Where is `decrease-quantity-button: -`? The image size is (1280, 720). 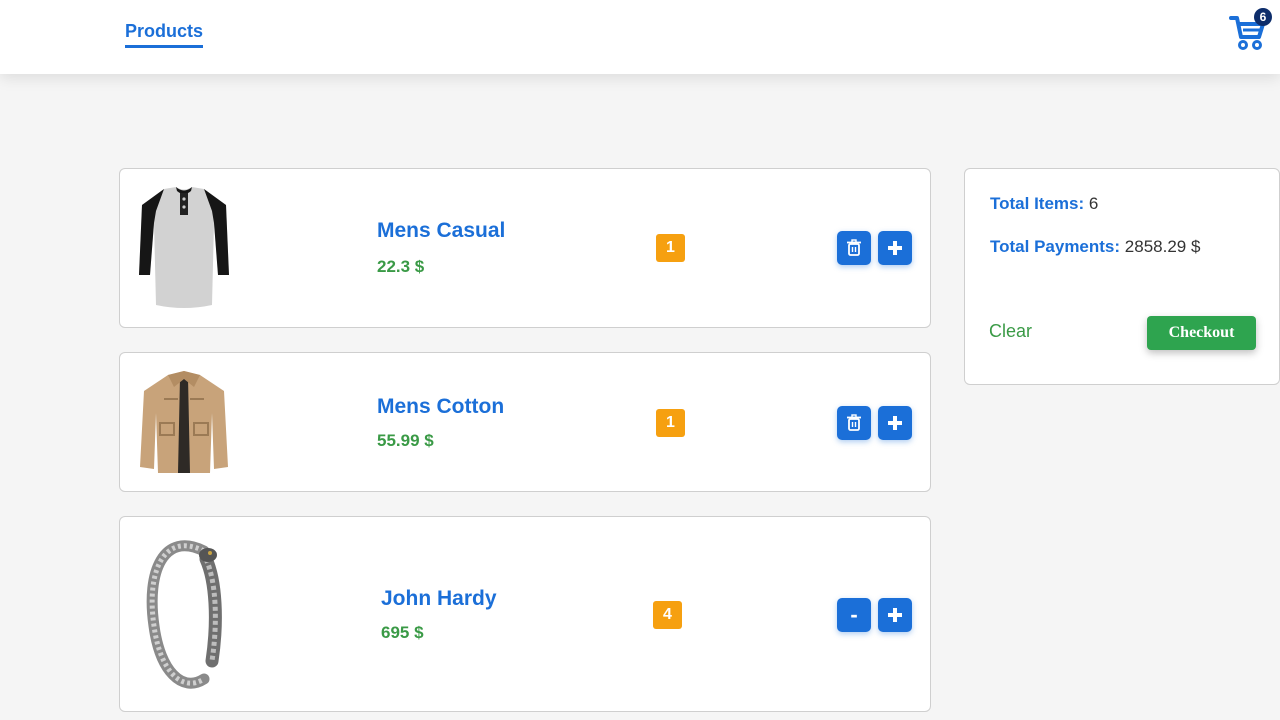 decrease-quantity-button: - is located at coordinates (854, 615).